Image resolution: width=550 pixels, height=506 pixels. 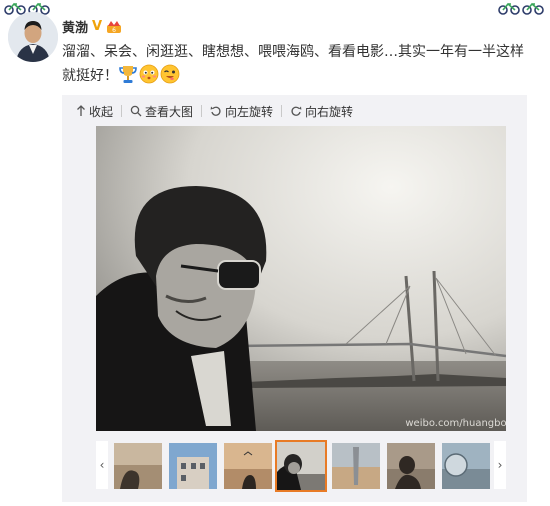 What do you see at coordinates (136, 111) in the screenshot?
I see `magnifier-icon` at bounding box center [136, 111].